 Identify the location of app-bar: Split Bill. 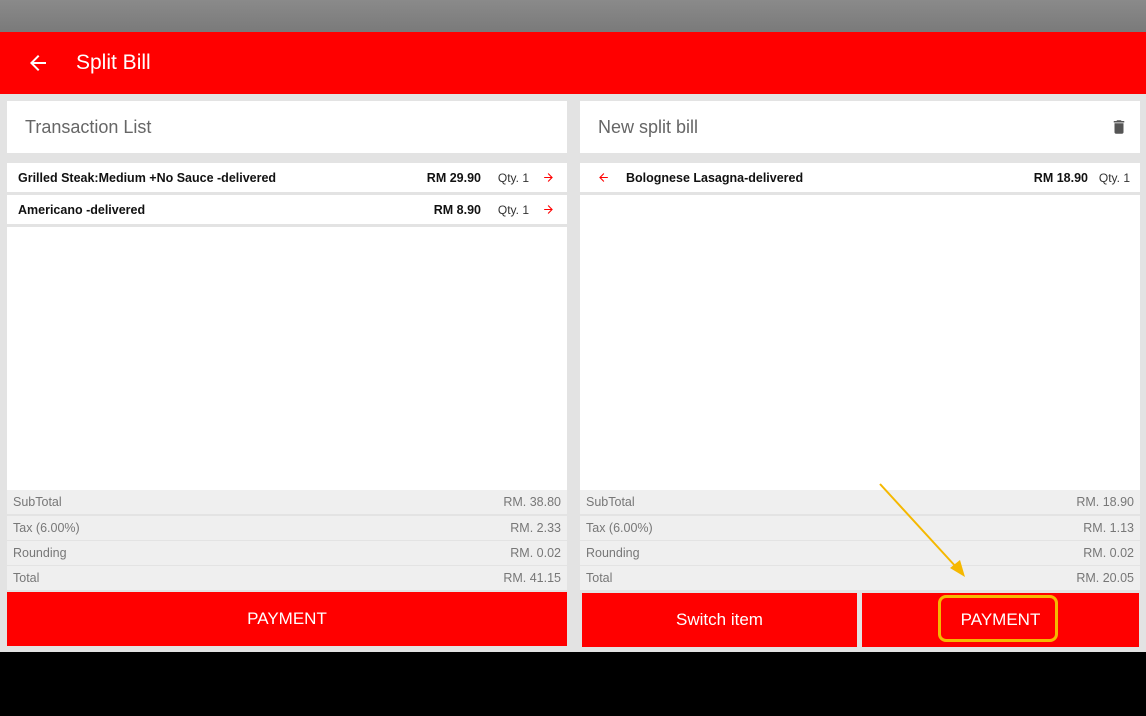
(573, 63).